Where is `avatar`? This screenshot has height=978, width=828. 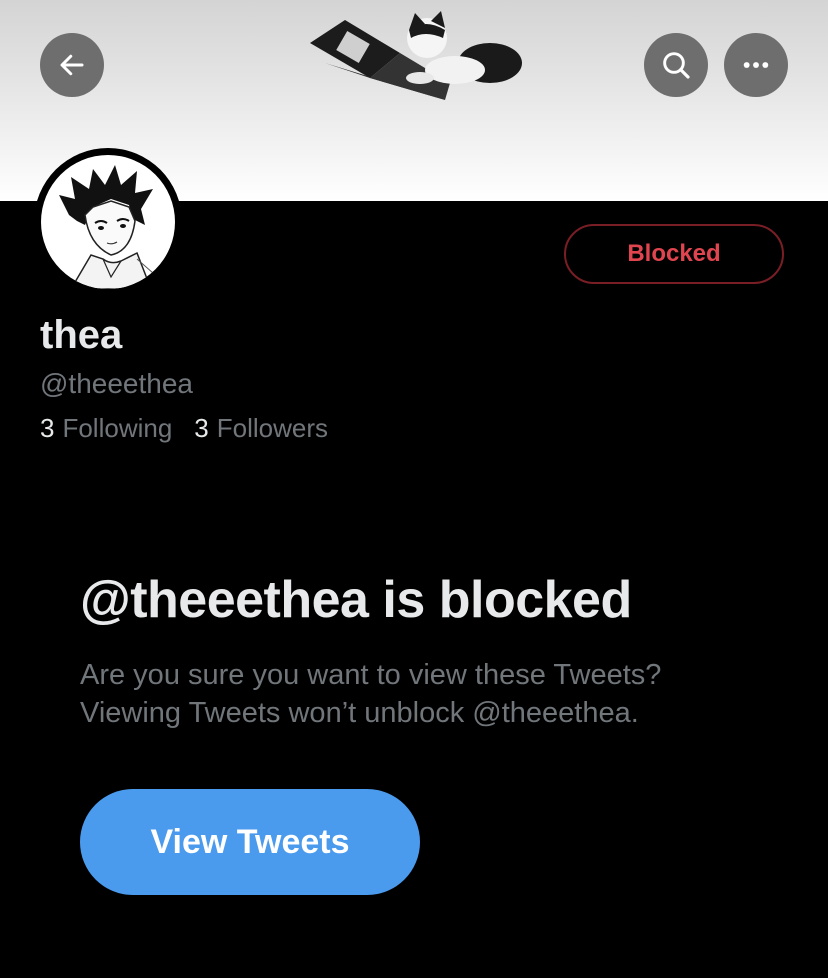
avatar is located at coordinates (108, 222).